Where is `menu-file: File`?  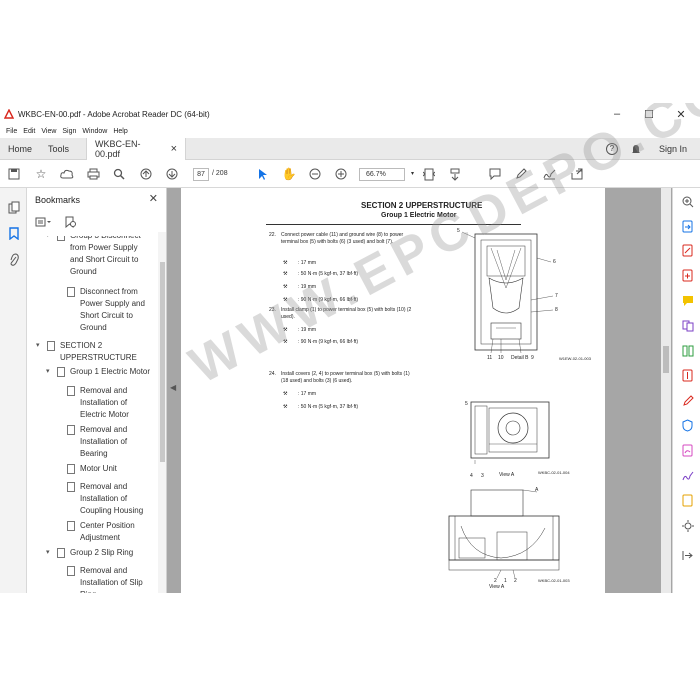 menu-file: File is located at coordinates (11, 131).